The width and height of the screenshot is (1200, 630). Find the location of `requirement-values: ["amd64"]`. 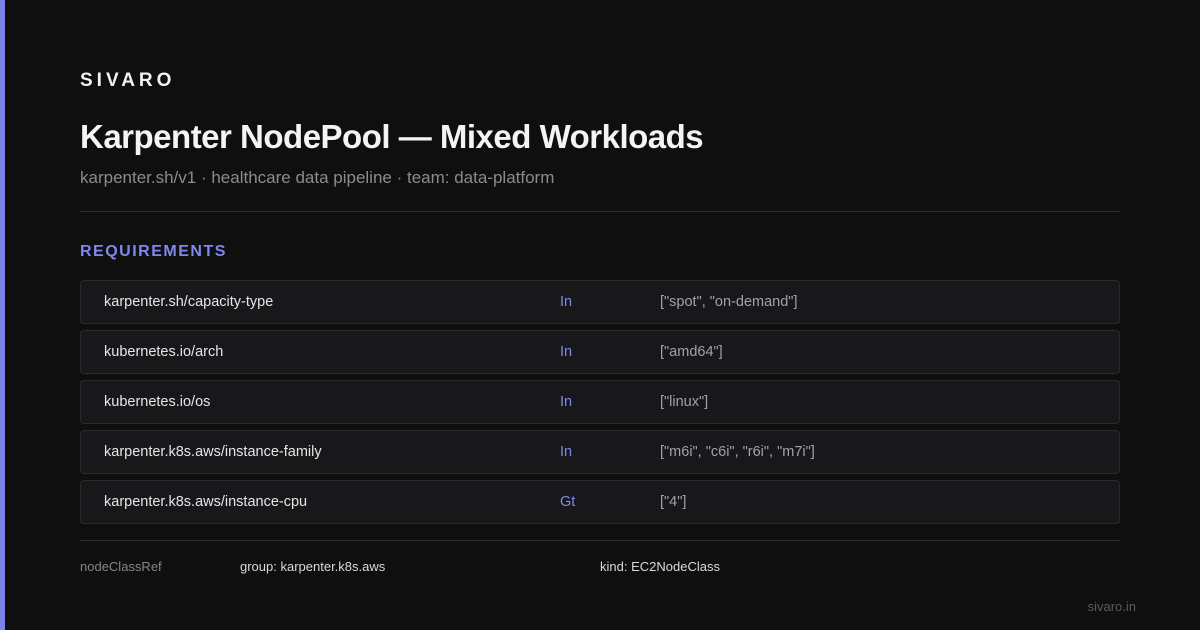

requirement-values: ["amd64"] is located at coordinates (691, 352).